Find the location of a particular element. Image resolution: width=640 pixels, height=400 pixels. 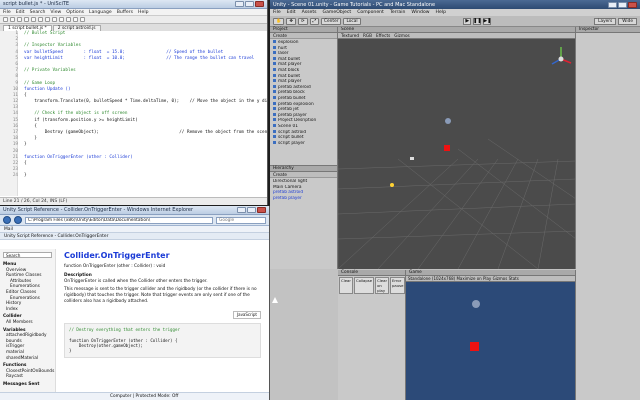

console-button: Error pause is located at coordinates (398, 285).